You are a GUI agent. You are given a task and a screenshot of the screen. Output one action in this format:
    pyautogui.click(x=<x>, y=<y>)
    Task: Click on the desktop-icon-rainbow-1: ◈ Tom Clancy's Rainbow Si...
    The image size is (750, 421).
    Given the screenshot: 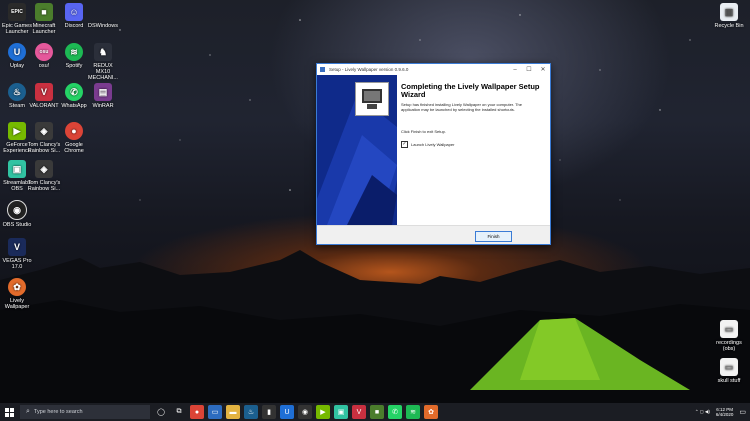 What is the action you would take?
    pyautogui.click(x=44, y=138)
    